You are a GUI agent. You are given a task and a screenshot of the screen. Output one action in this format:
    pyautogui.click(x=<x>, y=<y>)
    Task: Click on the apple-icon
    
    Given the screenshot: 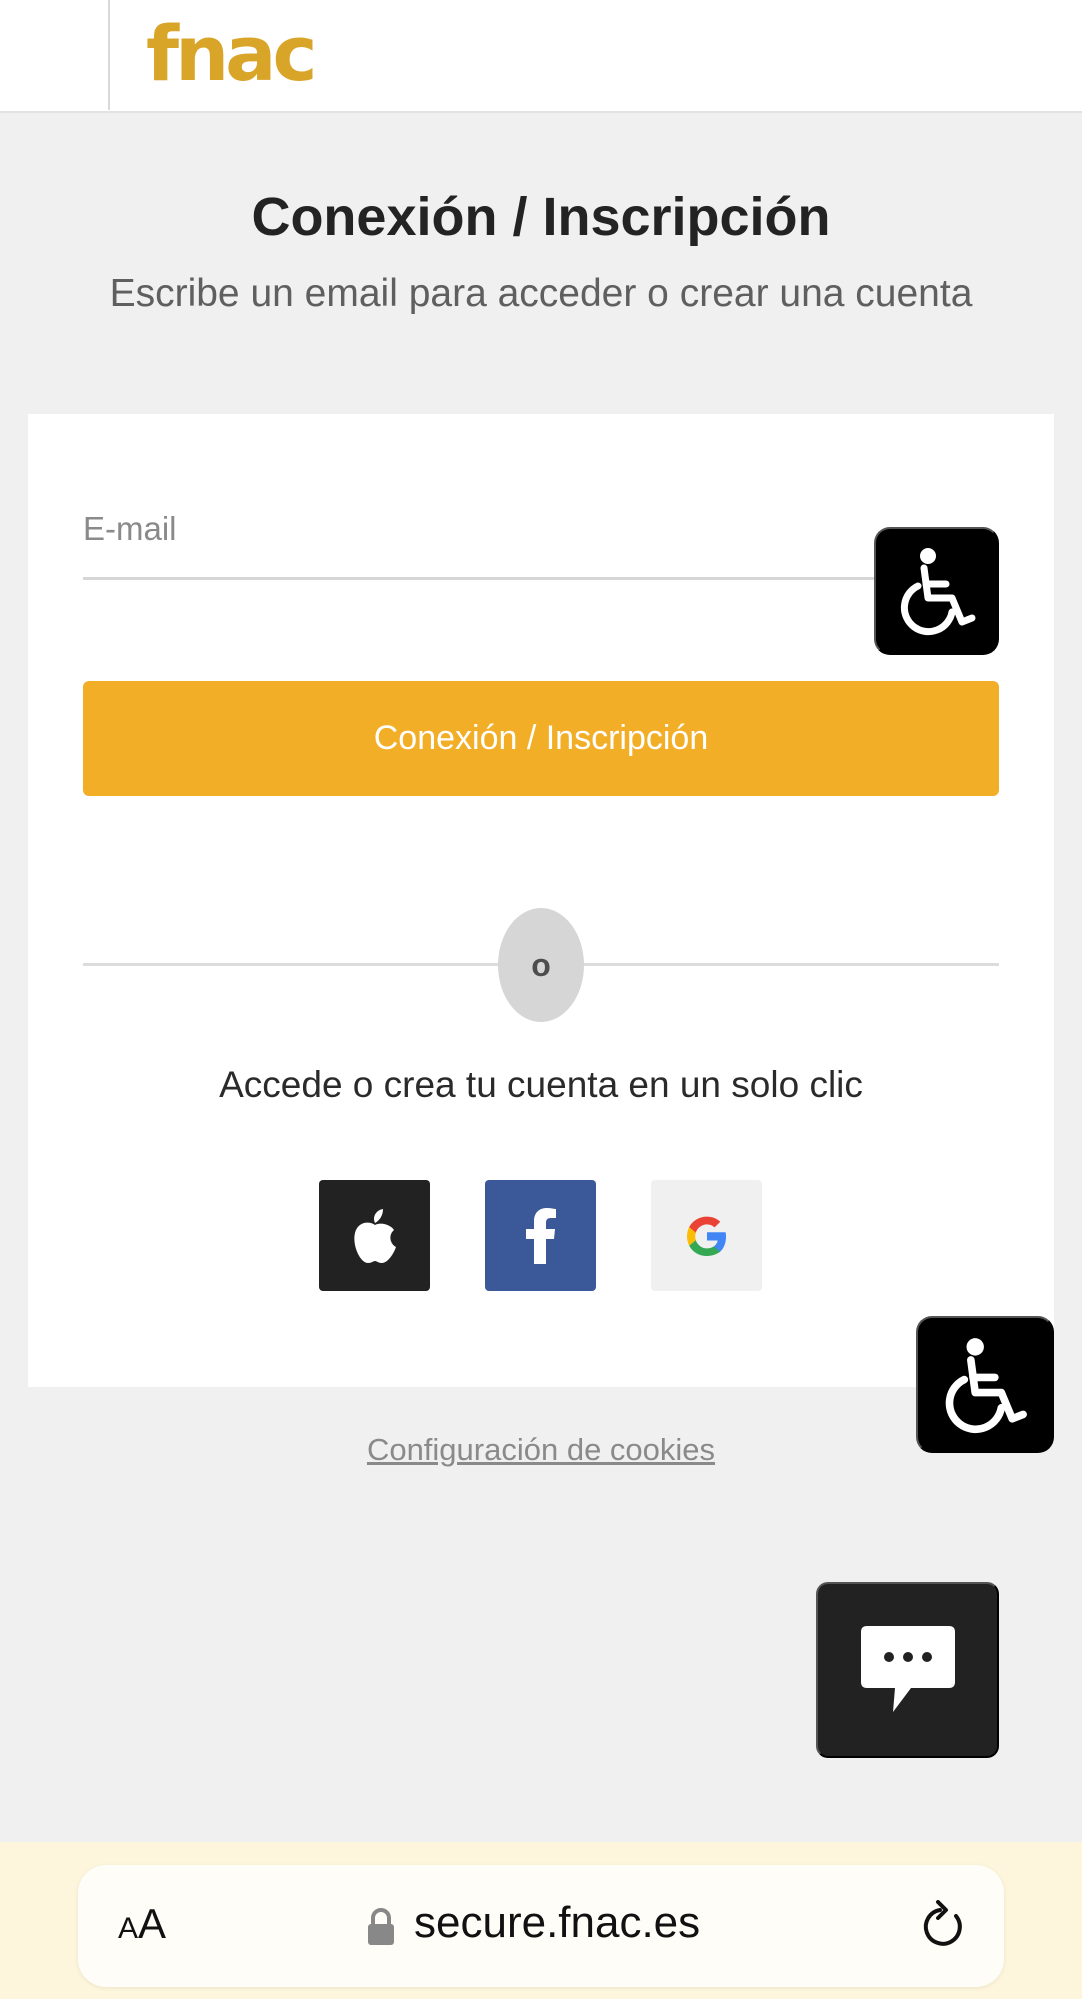 What is the action you would take?
    pyautogui.click(x=374, y=1235)
    